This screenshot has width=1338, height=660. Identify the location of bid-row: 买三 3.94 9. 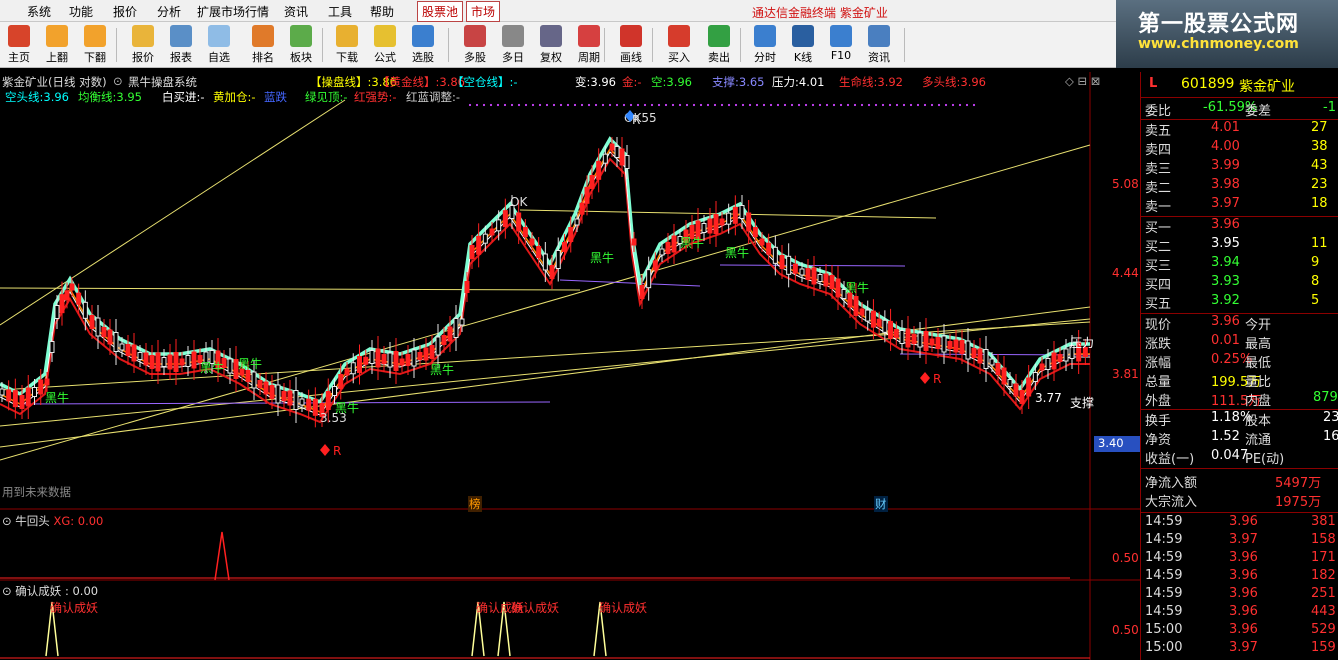
(1241, 264).